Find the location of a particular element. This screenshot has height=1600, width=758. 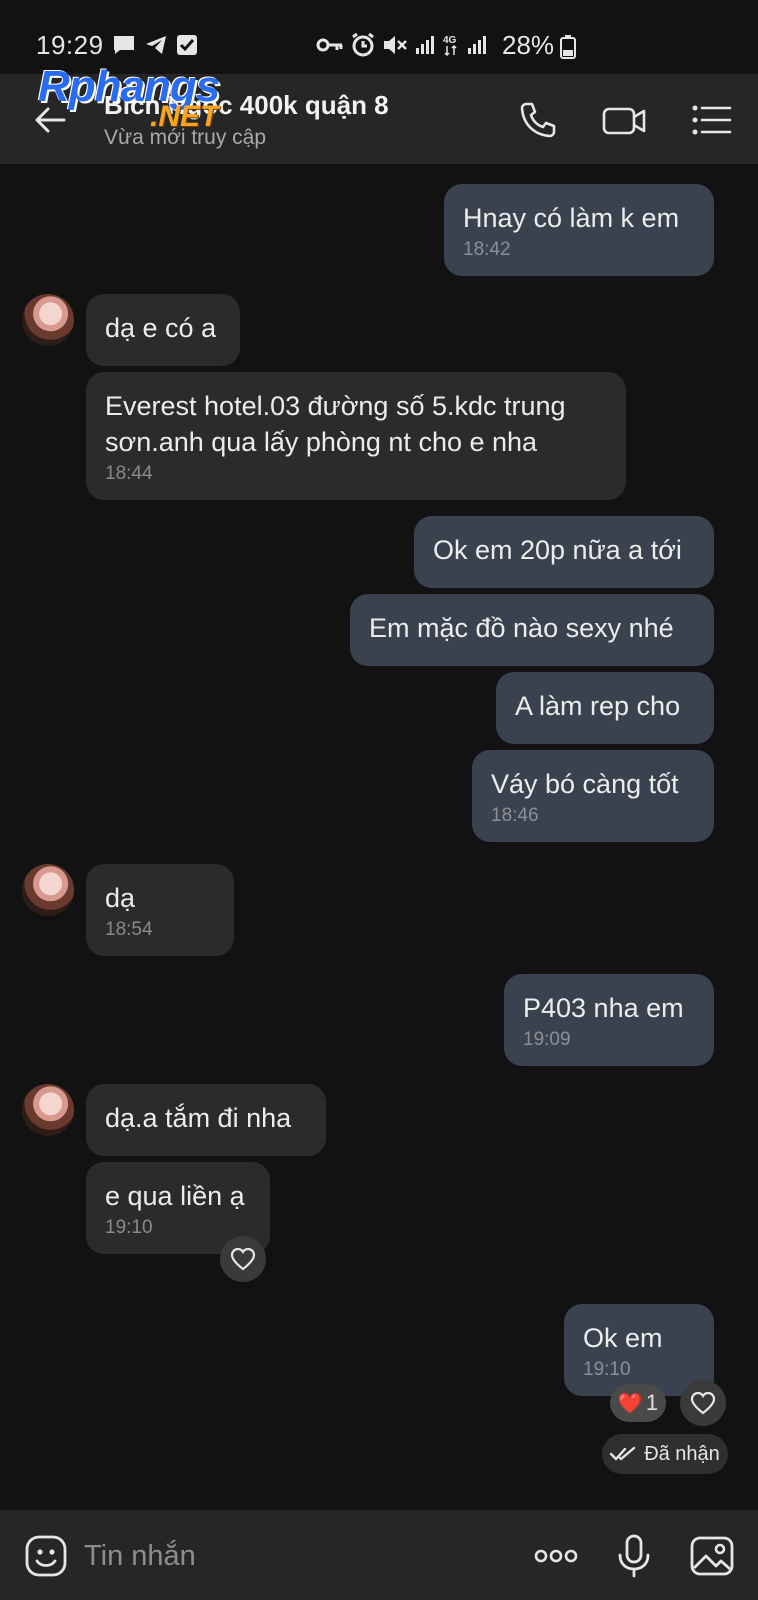

message-time: 18:54 is located at coordinates (129, 929).